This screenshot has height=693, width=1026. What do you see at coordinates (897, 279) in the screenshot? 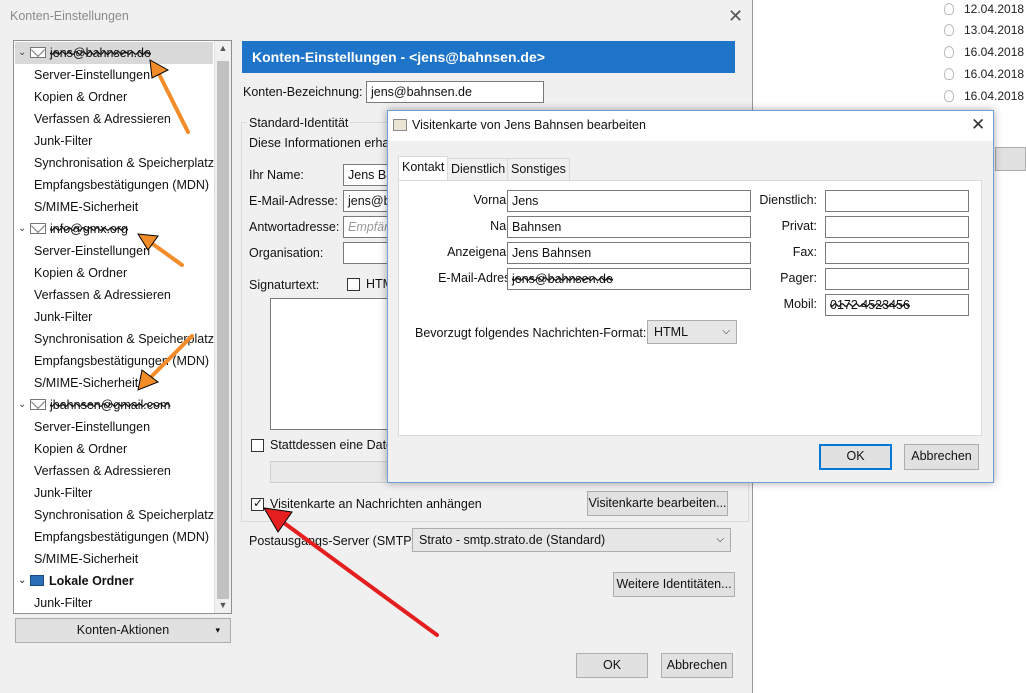
I see `pager-input` at bounding box center [897, 279].